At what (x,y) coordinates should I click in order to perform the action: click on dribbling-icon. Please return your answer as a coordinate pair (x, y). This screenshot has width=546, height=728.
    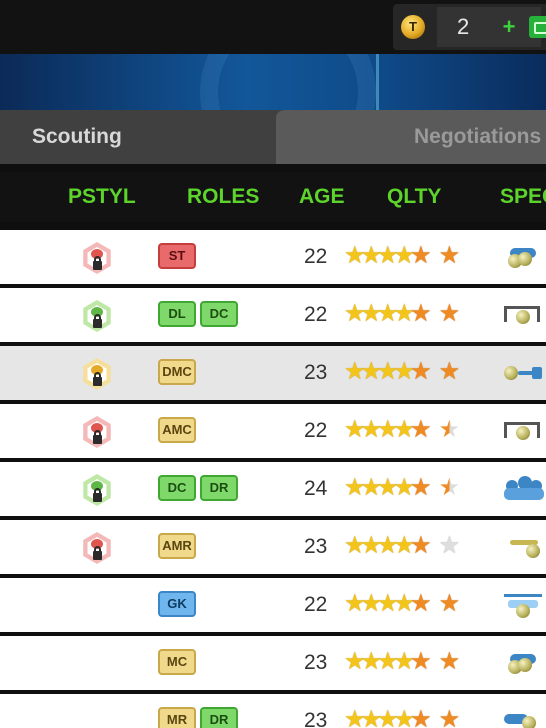
    Looking at the image, I should click on (524, 663).